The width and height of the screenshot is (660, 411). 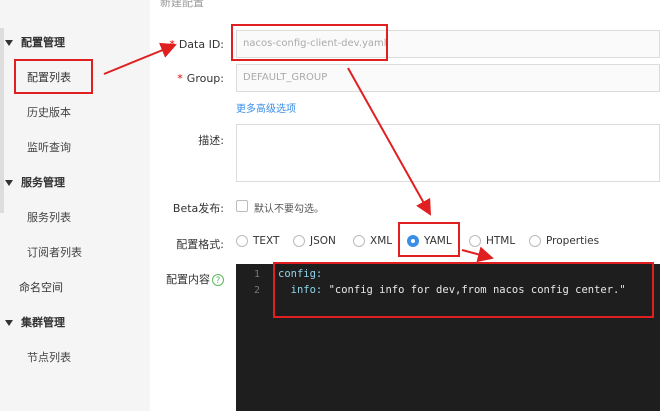 I want to click on arrow-to-yaml, so click(x=389, y=141).